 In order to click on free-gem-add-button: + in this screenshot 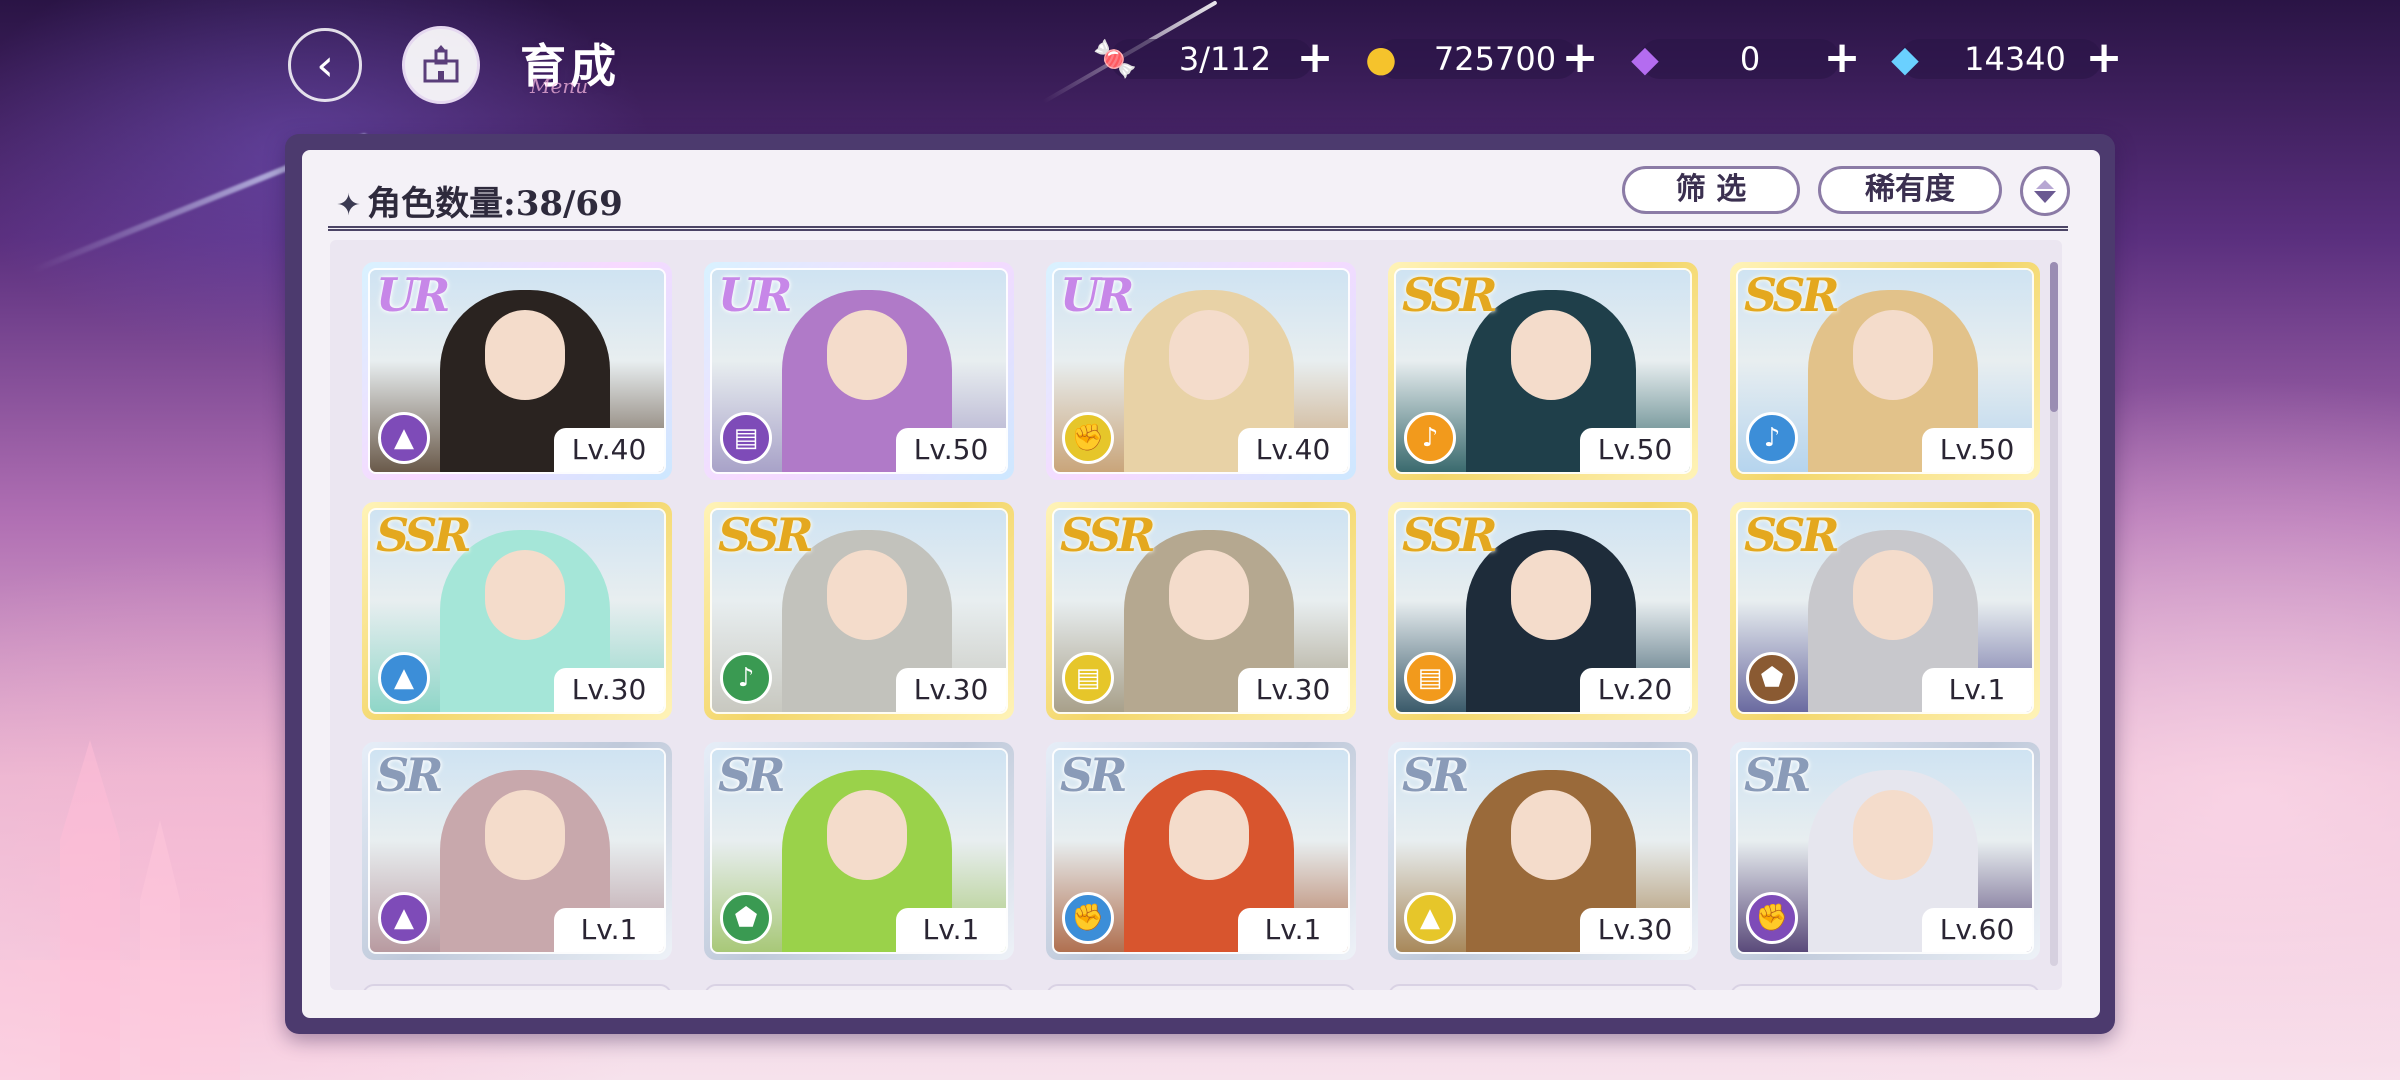, I will do `click(2104, 58)`.